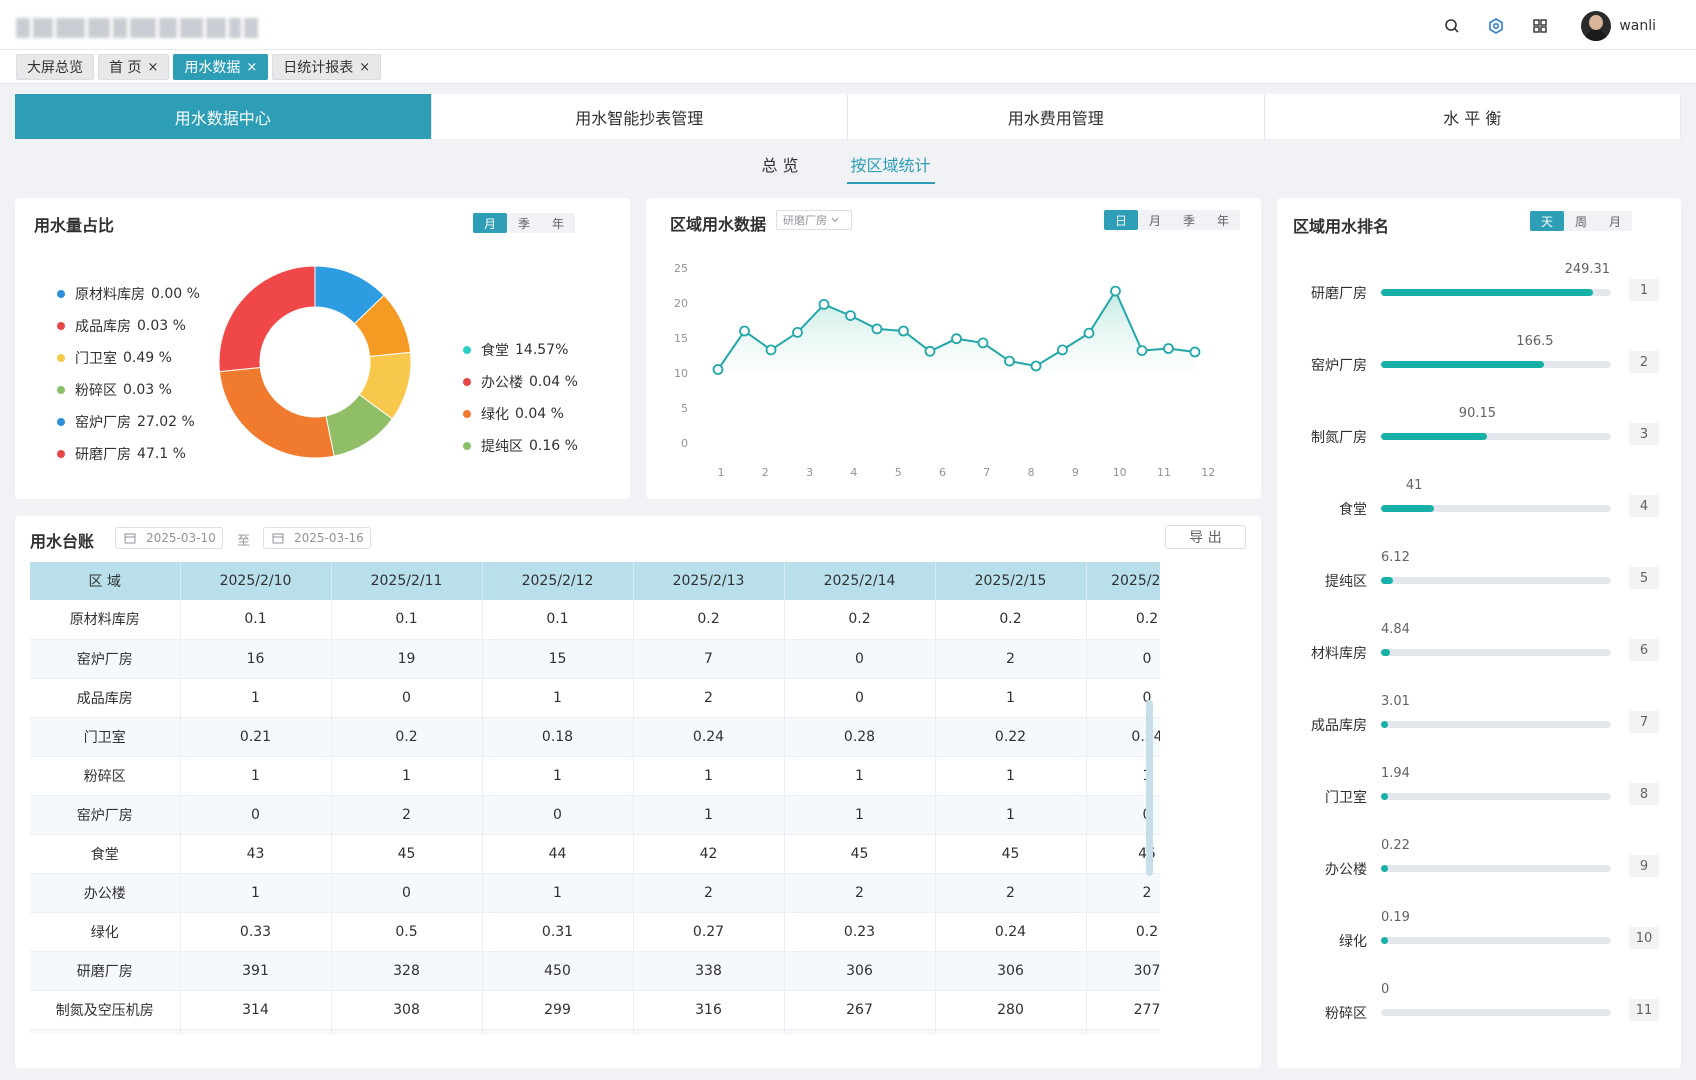 This screenshot has height=1080, width=1696. What do you see at coordinates (814, 220) in the screenshot?
I see `area-select: 研磨厂房` at bounding box center [814, 220].